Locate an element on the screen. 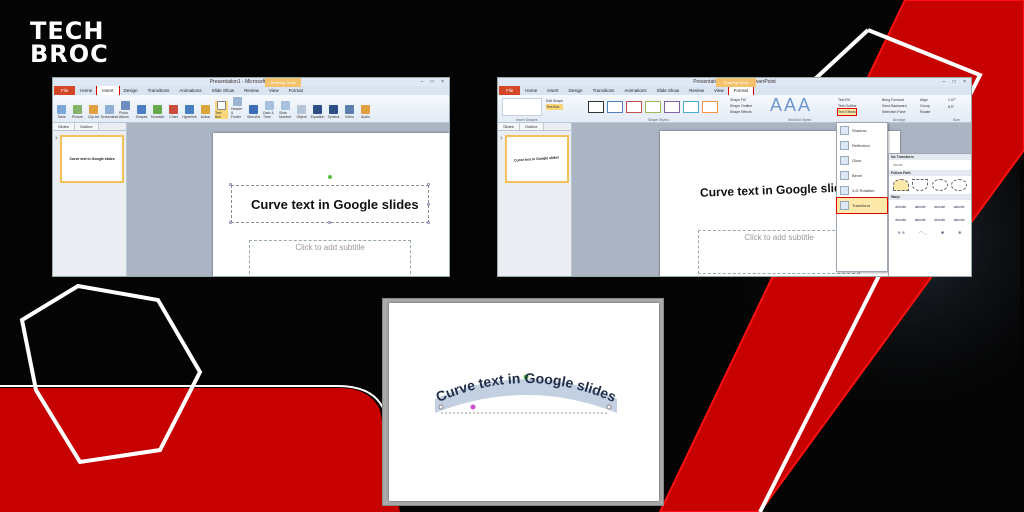  audio-button: Audio is located at coordinates (365, 112).